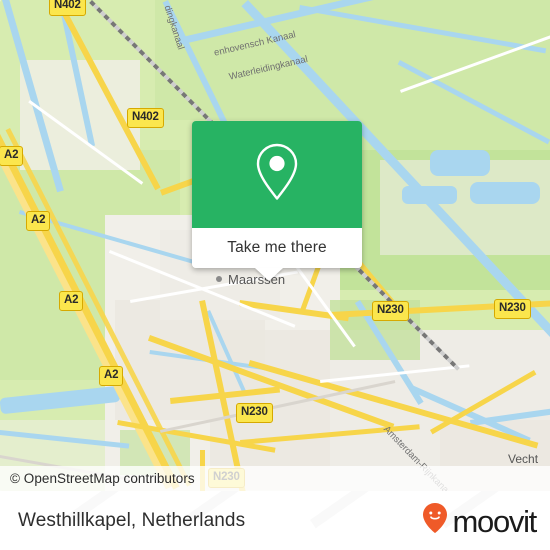  I want to click on moovit-logo: moovit, so click(479, 520).